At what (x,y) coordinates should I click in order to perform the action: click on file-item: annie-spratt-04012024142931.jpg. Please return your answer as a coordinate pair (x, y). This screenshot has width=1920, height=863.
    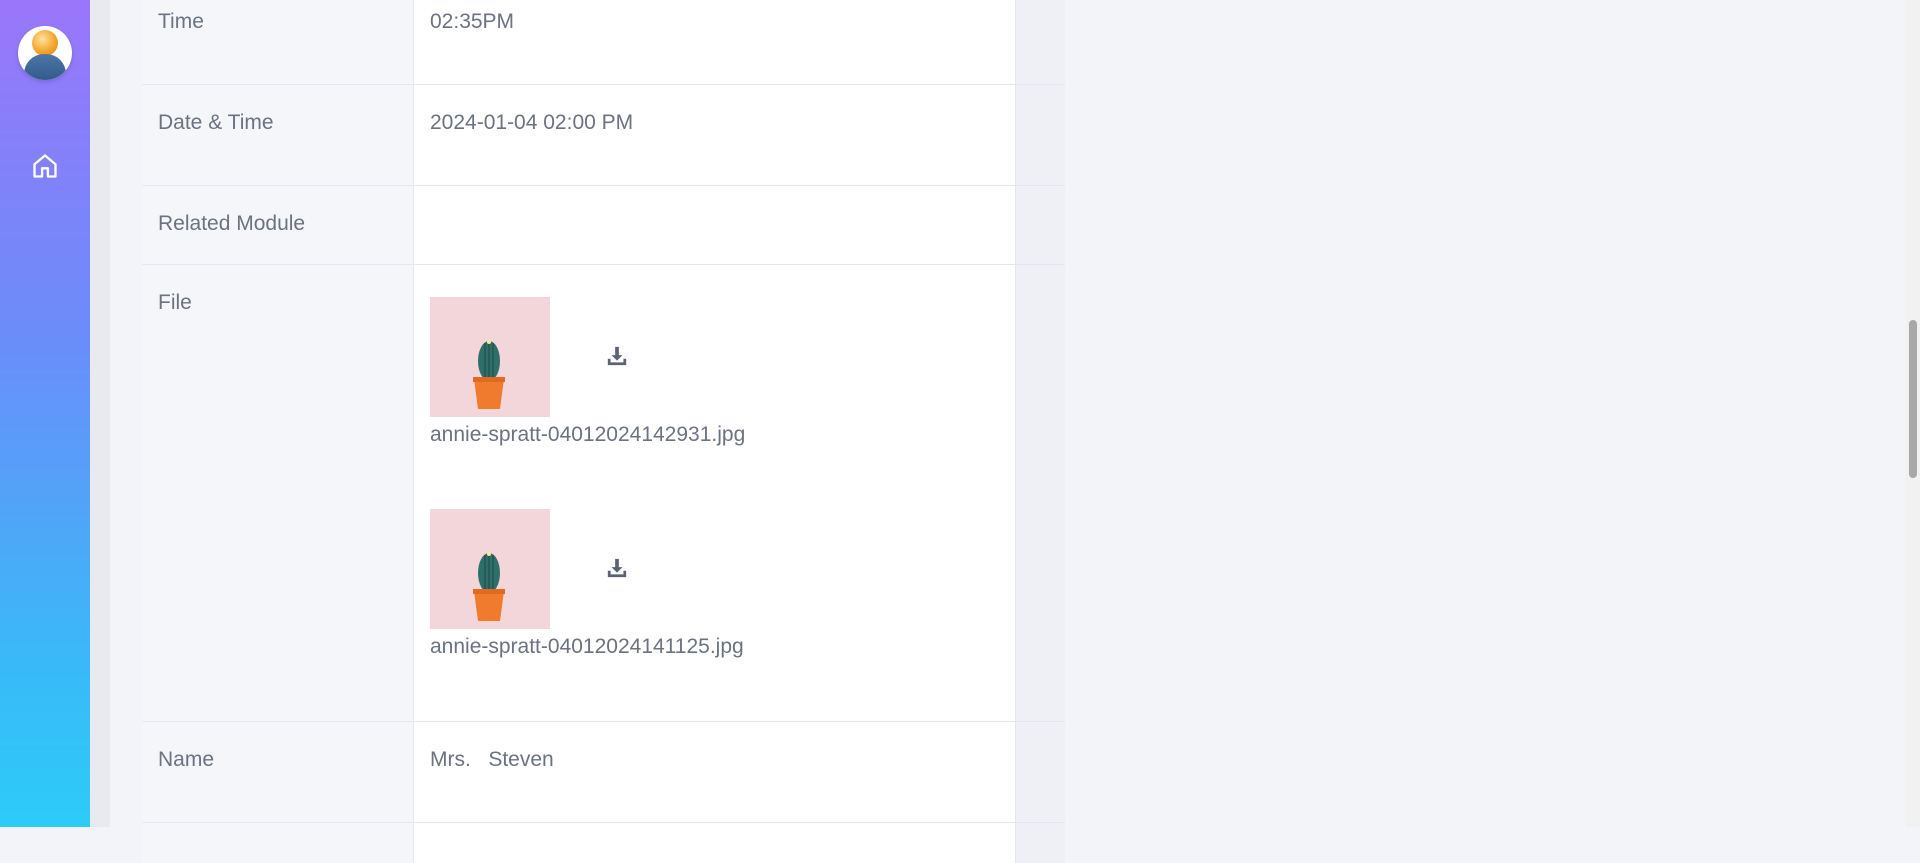
    Looking at the image, I should click on (722, 403).